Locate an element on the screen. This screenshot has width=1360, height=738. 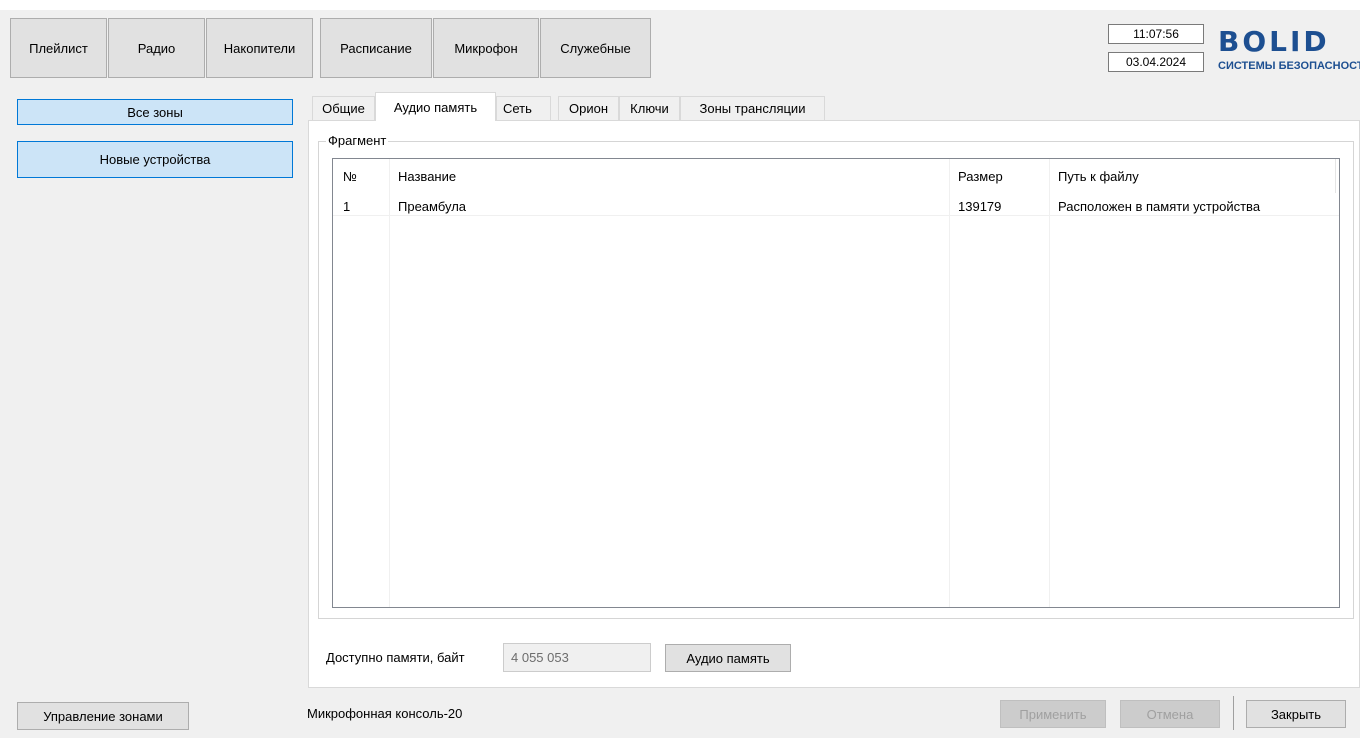
row-separator is located at coordinates (836, 215).